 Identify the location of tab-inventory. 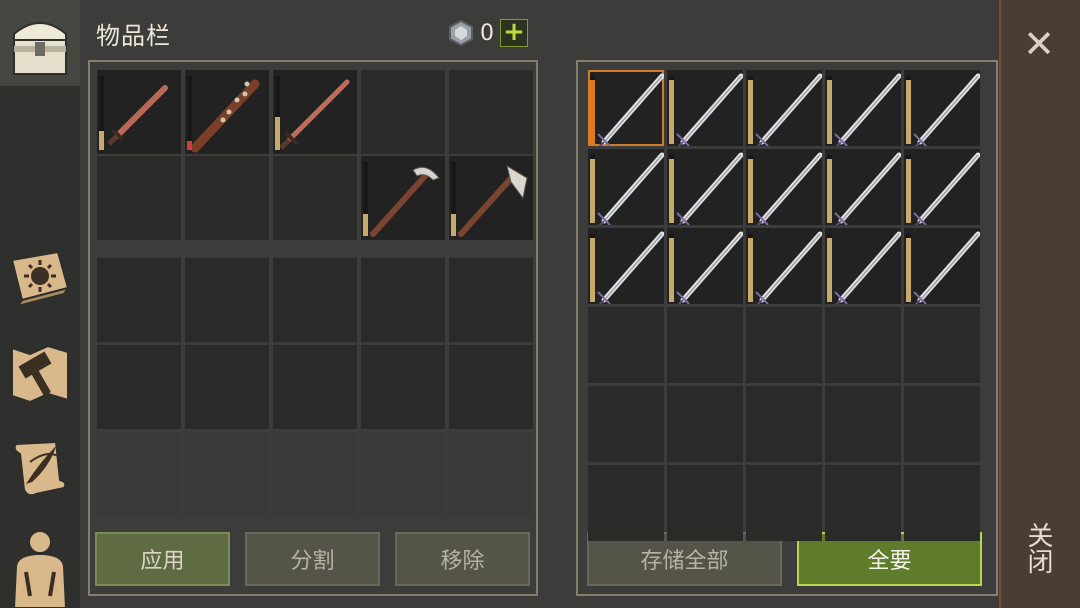
(40, 43).